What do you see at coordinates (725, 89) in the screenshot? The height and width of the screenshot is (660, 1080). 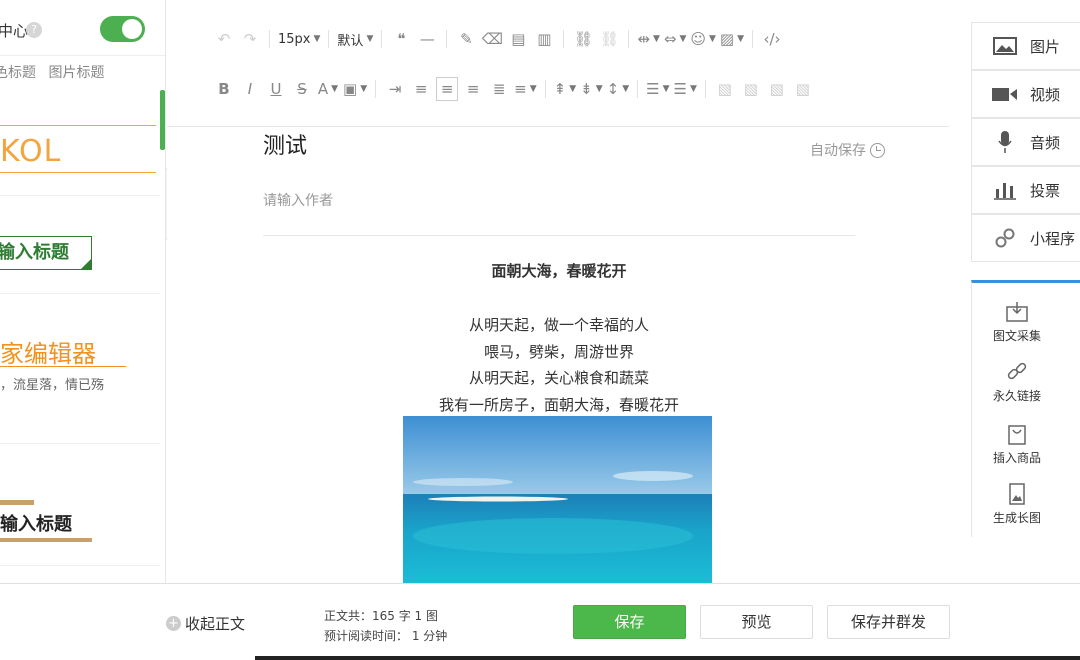 I see `float-left-icon: ▧` at bounding box center [725, 89].